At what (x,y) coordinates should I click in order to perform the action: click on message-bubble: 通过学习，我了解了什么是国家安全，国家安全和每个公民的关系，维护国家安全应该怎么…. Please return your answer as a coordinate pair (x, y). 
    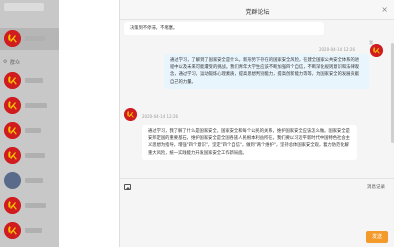
    Looking at the image, I should click on (249, 142).